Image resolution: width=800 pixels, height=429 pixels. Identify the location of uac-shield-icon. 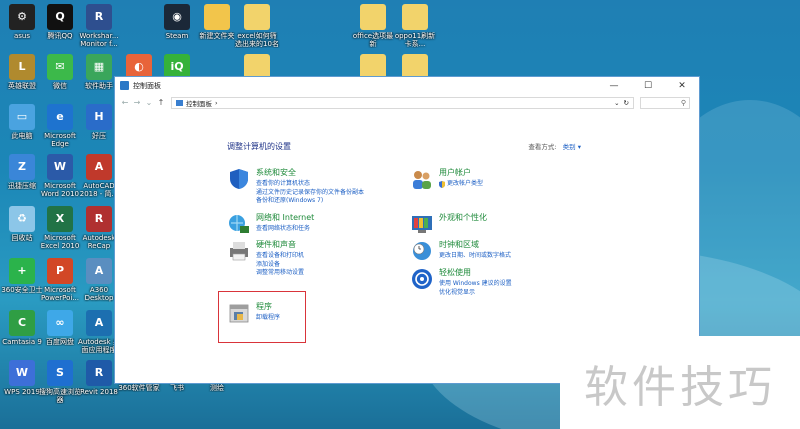
(442, 184).